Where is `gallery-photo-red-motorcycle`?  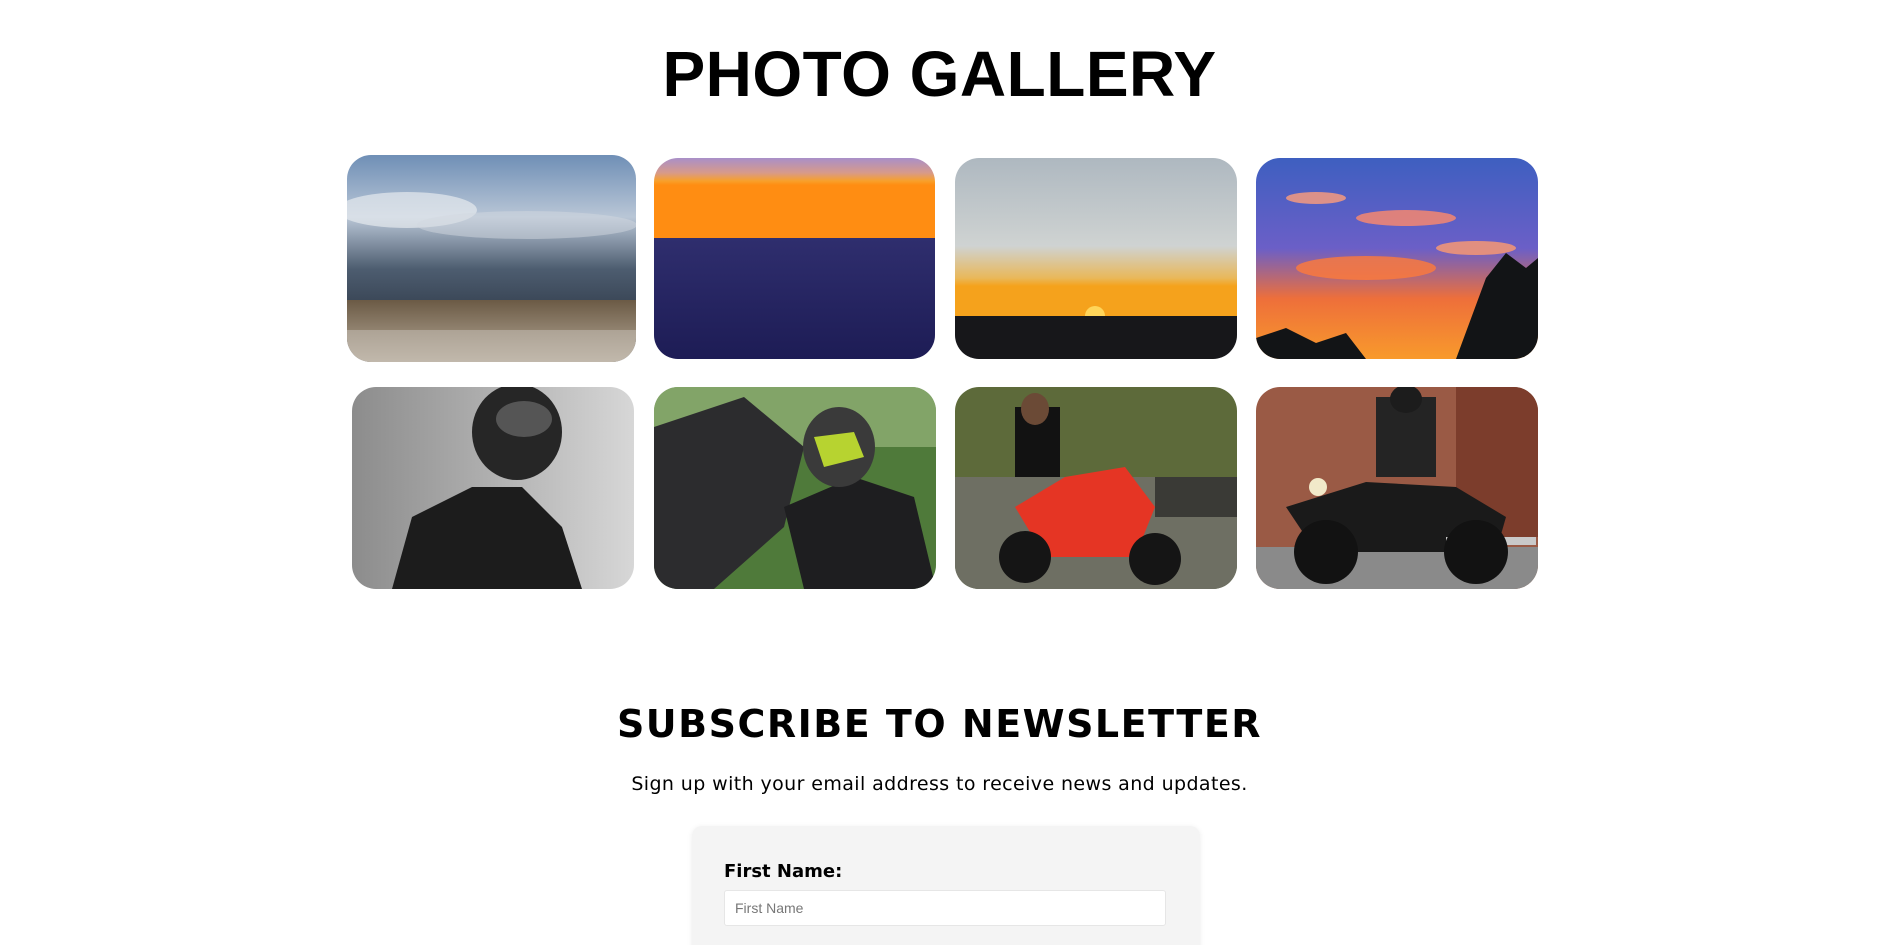 gallery-photo-red-motorcycle is located at coordinates (1096, 488).